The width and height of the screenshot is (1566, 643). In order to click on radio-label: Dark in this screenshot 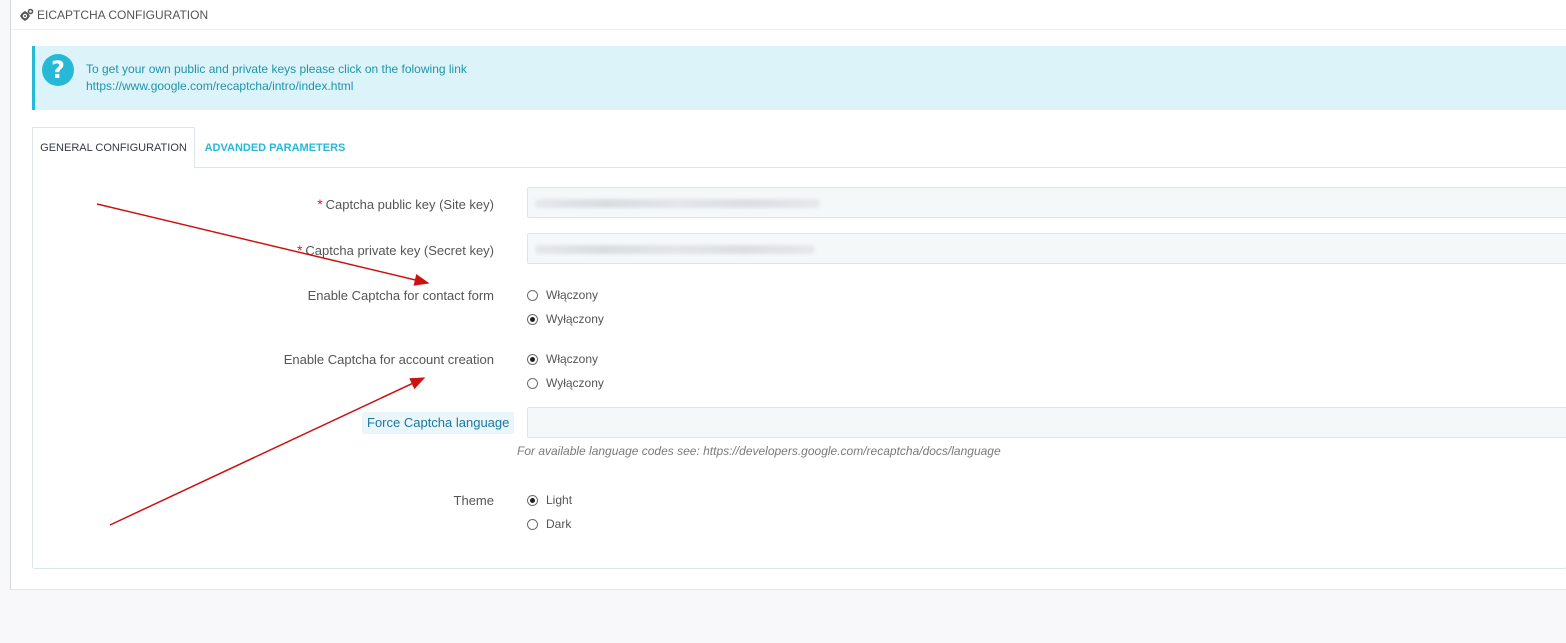, I will do `click(559, 524)`.